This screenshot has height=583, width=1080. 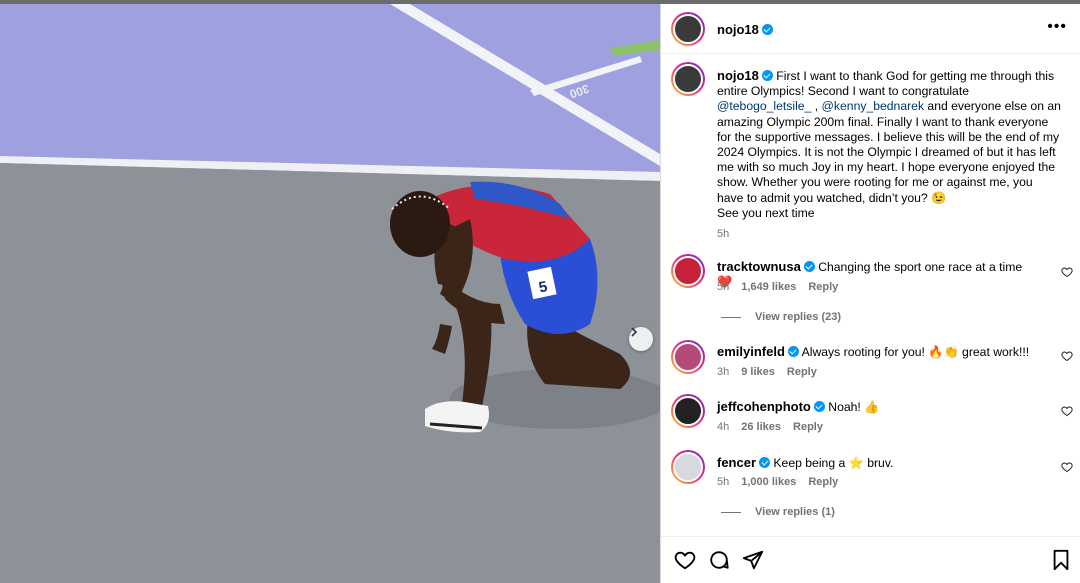 I want to click on comment-time: 4h, so click(x=723, y=427).